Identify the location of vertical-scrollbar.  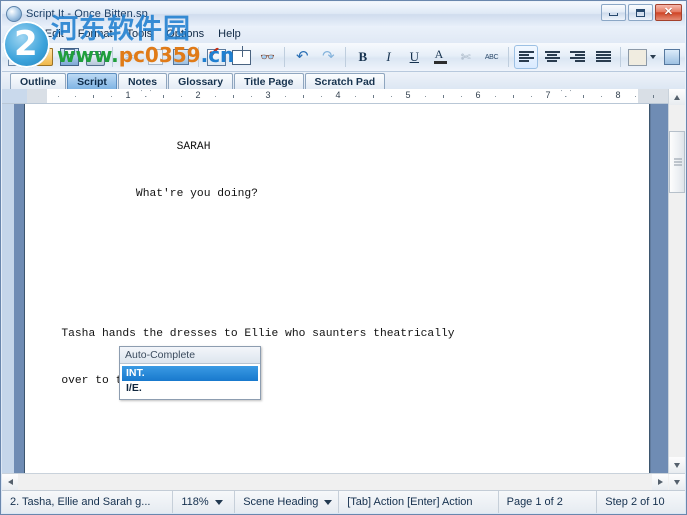
(676, 281).